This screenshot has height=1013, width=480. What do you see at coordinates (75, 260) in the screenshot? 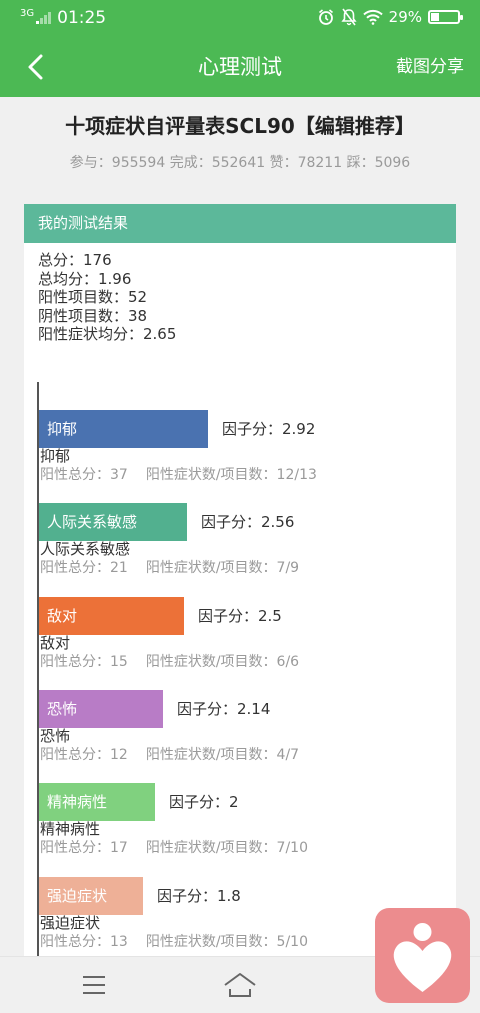
I see `summary-total-score: 总分：176` at bounding box center [75, 260].